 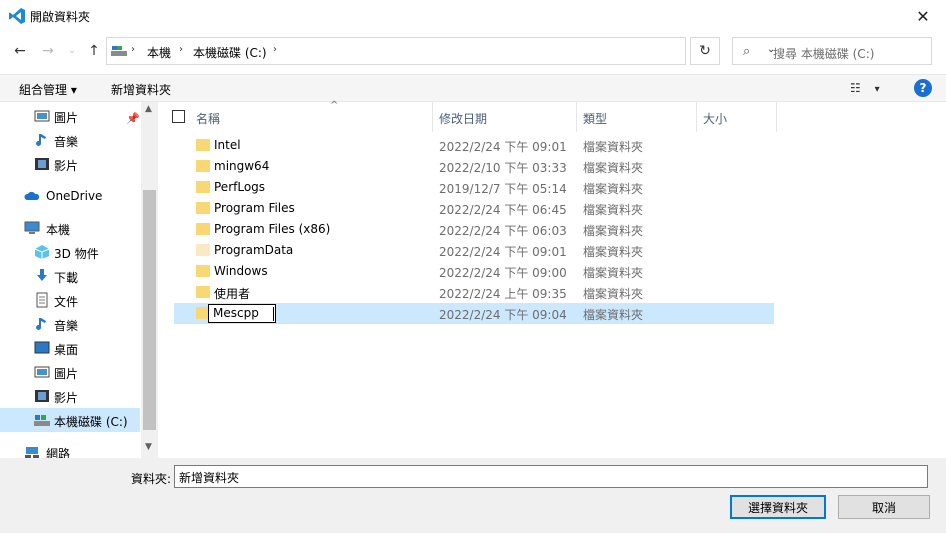 I want to click on pin-icon: 📌, so click(x=133, y=118).